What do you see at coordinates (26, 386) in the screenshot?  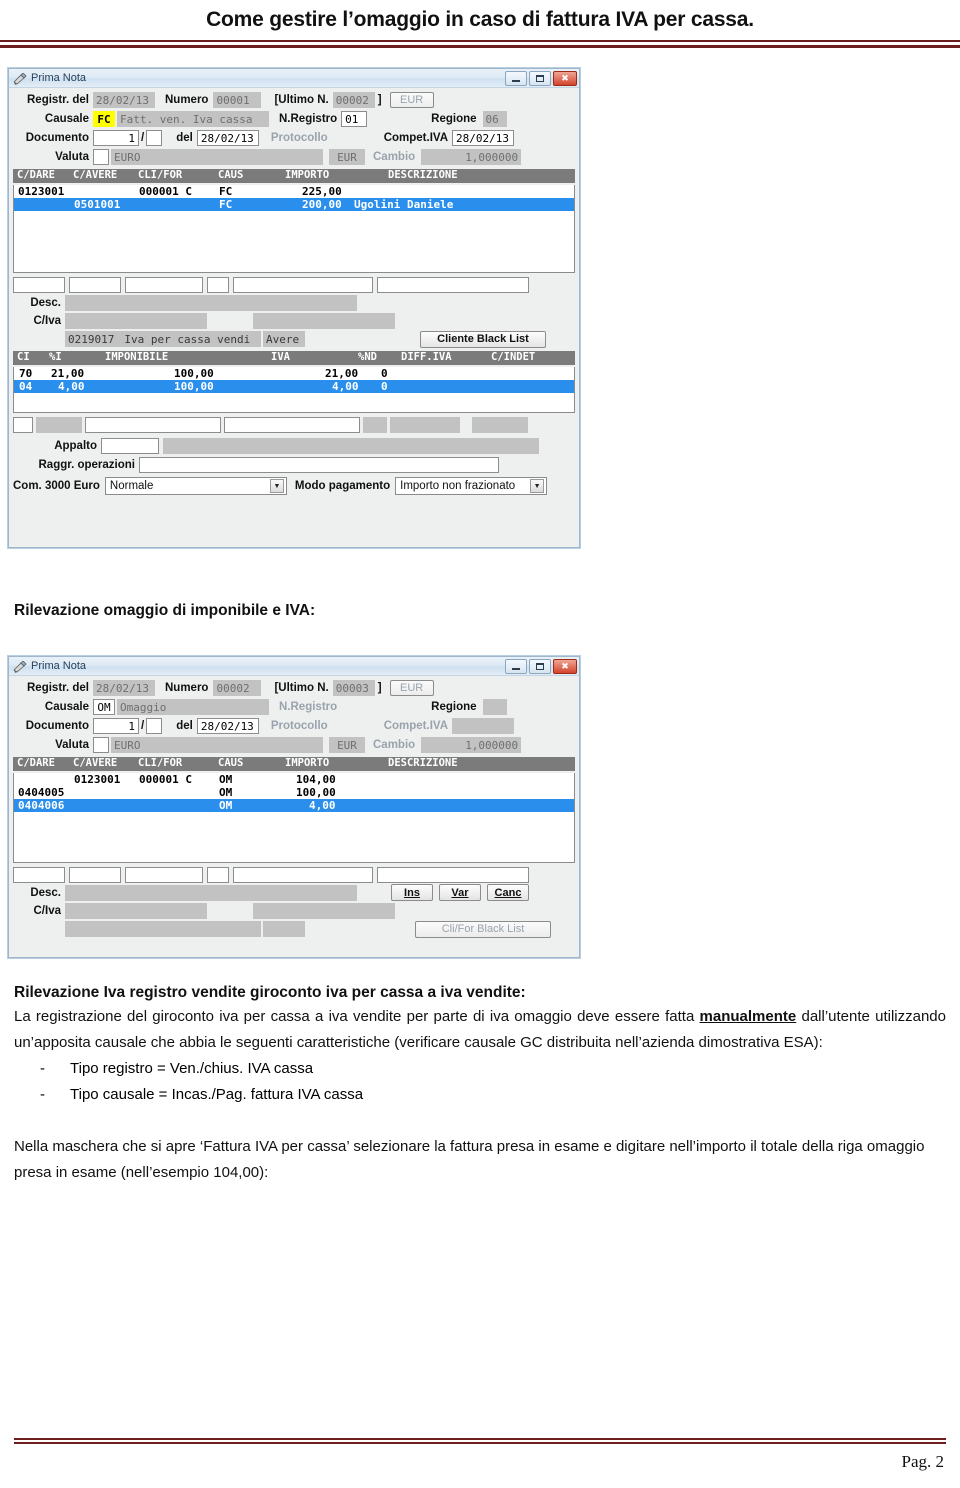 I see `cell-ci: 04` at bounding box center [26, 386].